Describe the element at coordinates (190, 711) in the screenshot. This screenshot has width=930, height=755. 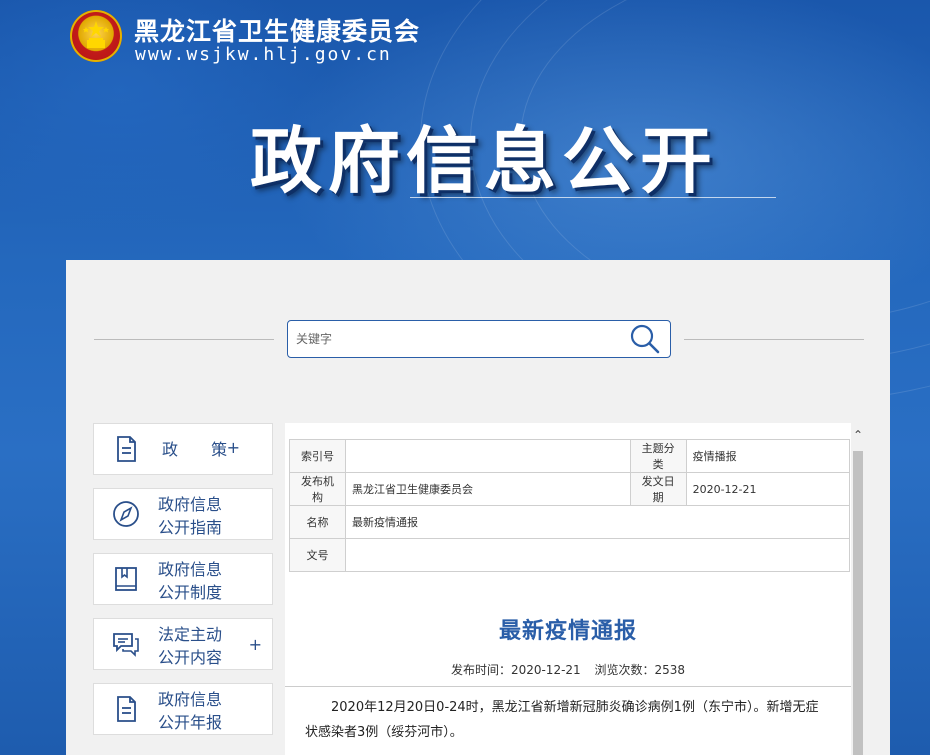
I see `sidebar-item-label: 政府信息 公开年报` at that location.